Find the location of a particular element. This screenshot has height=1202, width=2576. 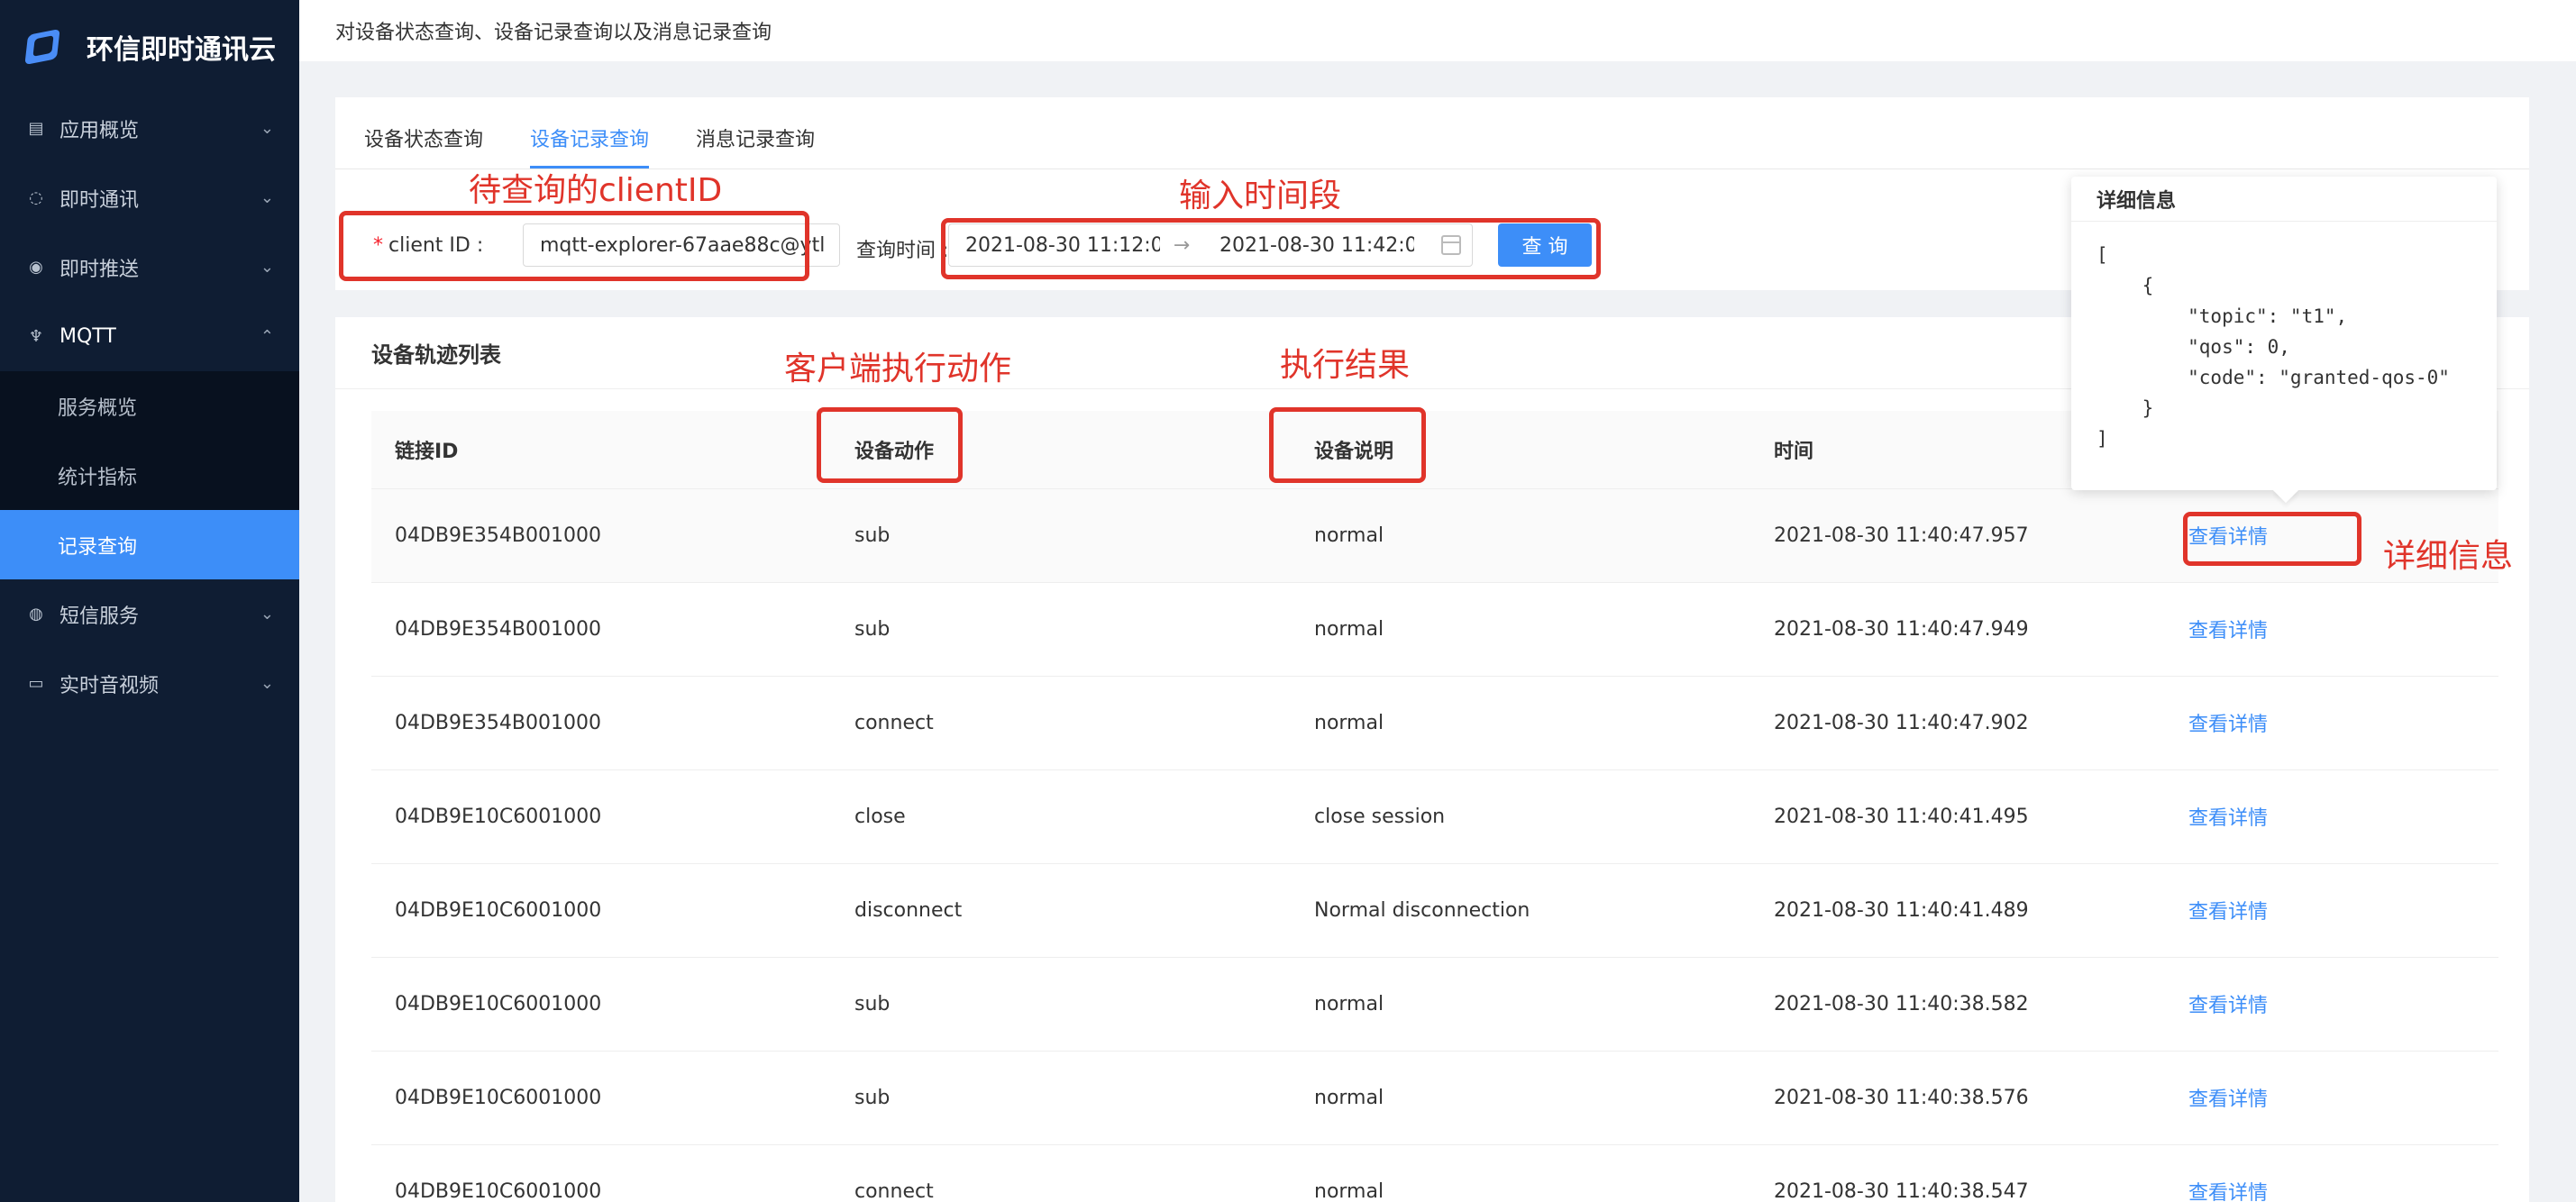

sidebar-item-sms: ◍ 短信服务 ⌄ is located at coordinates (149, 614).